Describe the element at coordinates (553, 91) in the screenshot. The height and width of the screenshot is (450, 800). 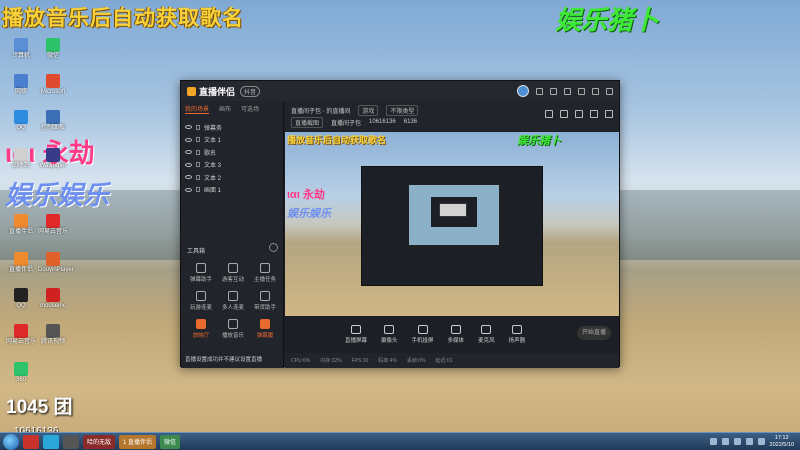
I see `gift-icon` at that location.